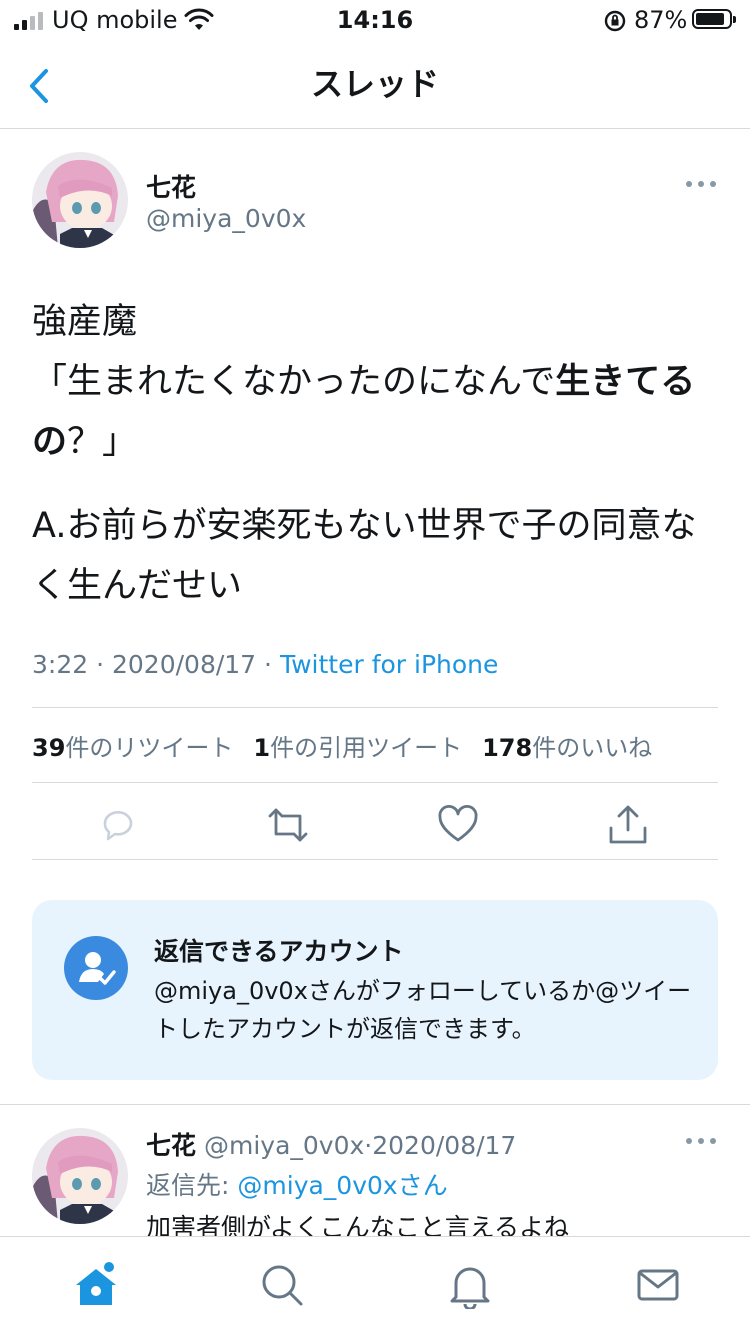 The image size is (750, 1335). What do you see at coordinates (389, 664) in the screenshot?
I see `tweet-source-link: Twitter for iPhone` at bounding box center [389, 664].